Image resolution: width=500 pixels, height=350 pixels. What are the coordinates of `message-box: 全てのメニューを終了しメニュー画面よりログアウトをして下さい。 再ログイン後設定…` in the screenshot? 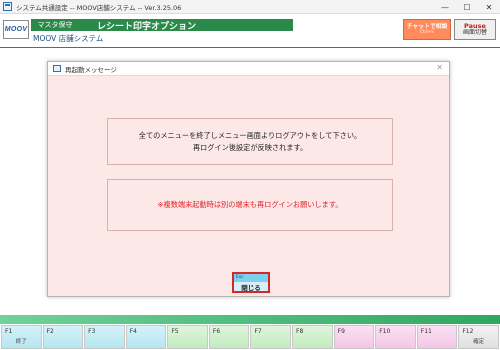 It's located at (250, 141).